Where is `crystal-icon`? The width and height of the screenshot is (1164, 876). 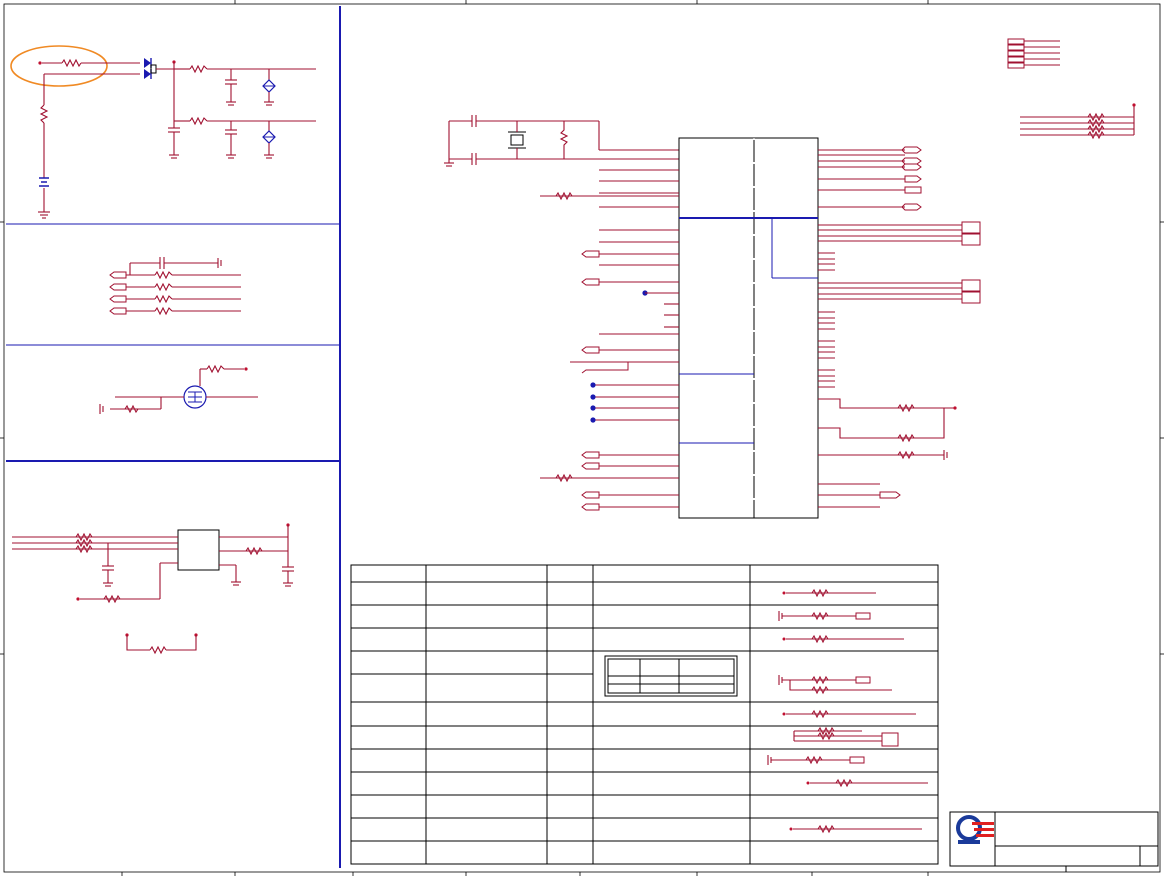 crystal-icon is located at coordinates (517, 140).